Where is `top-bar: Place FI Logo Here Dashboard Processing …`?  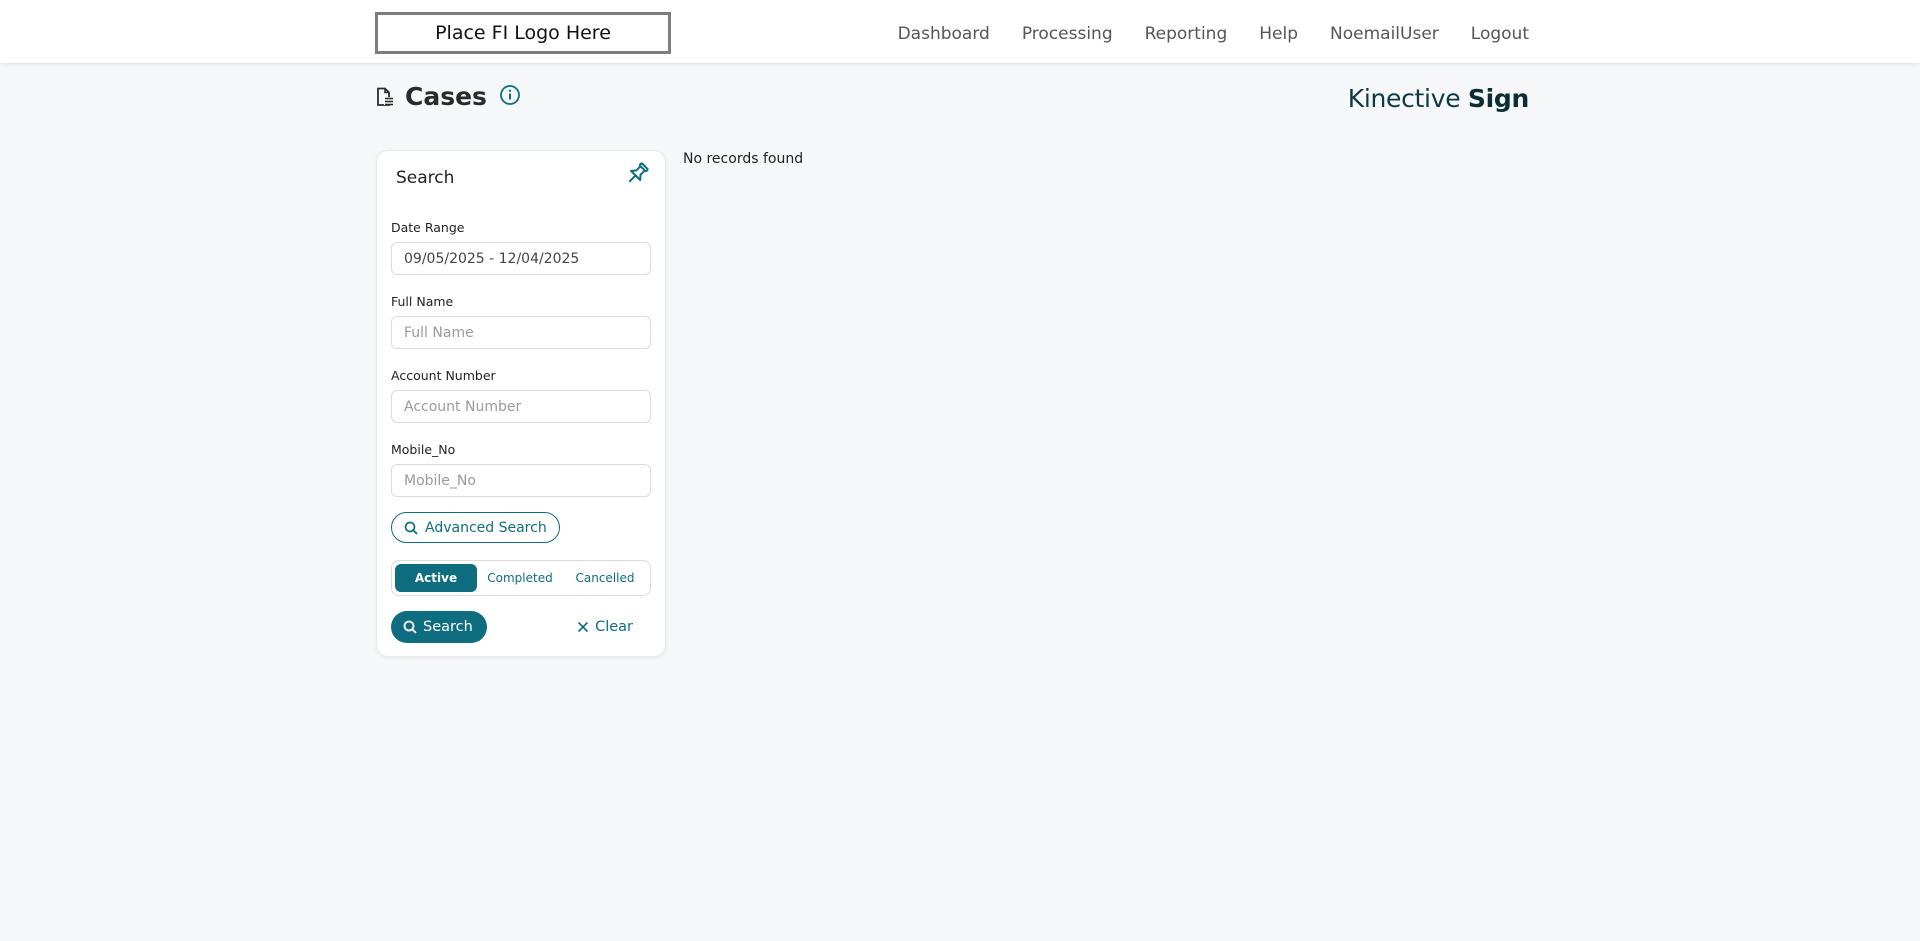 top-bar: Place FI Logo Here Dashboard Processing … is located at coordinates (960, 31).